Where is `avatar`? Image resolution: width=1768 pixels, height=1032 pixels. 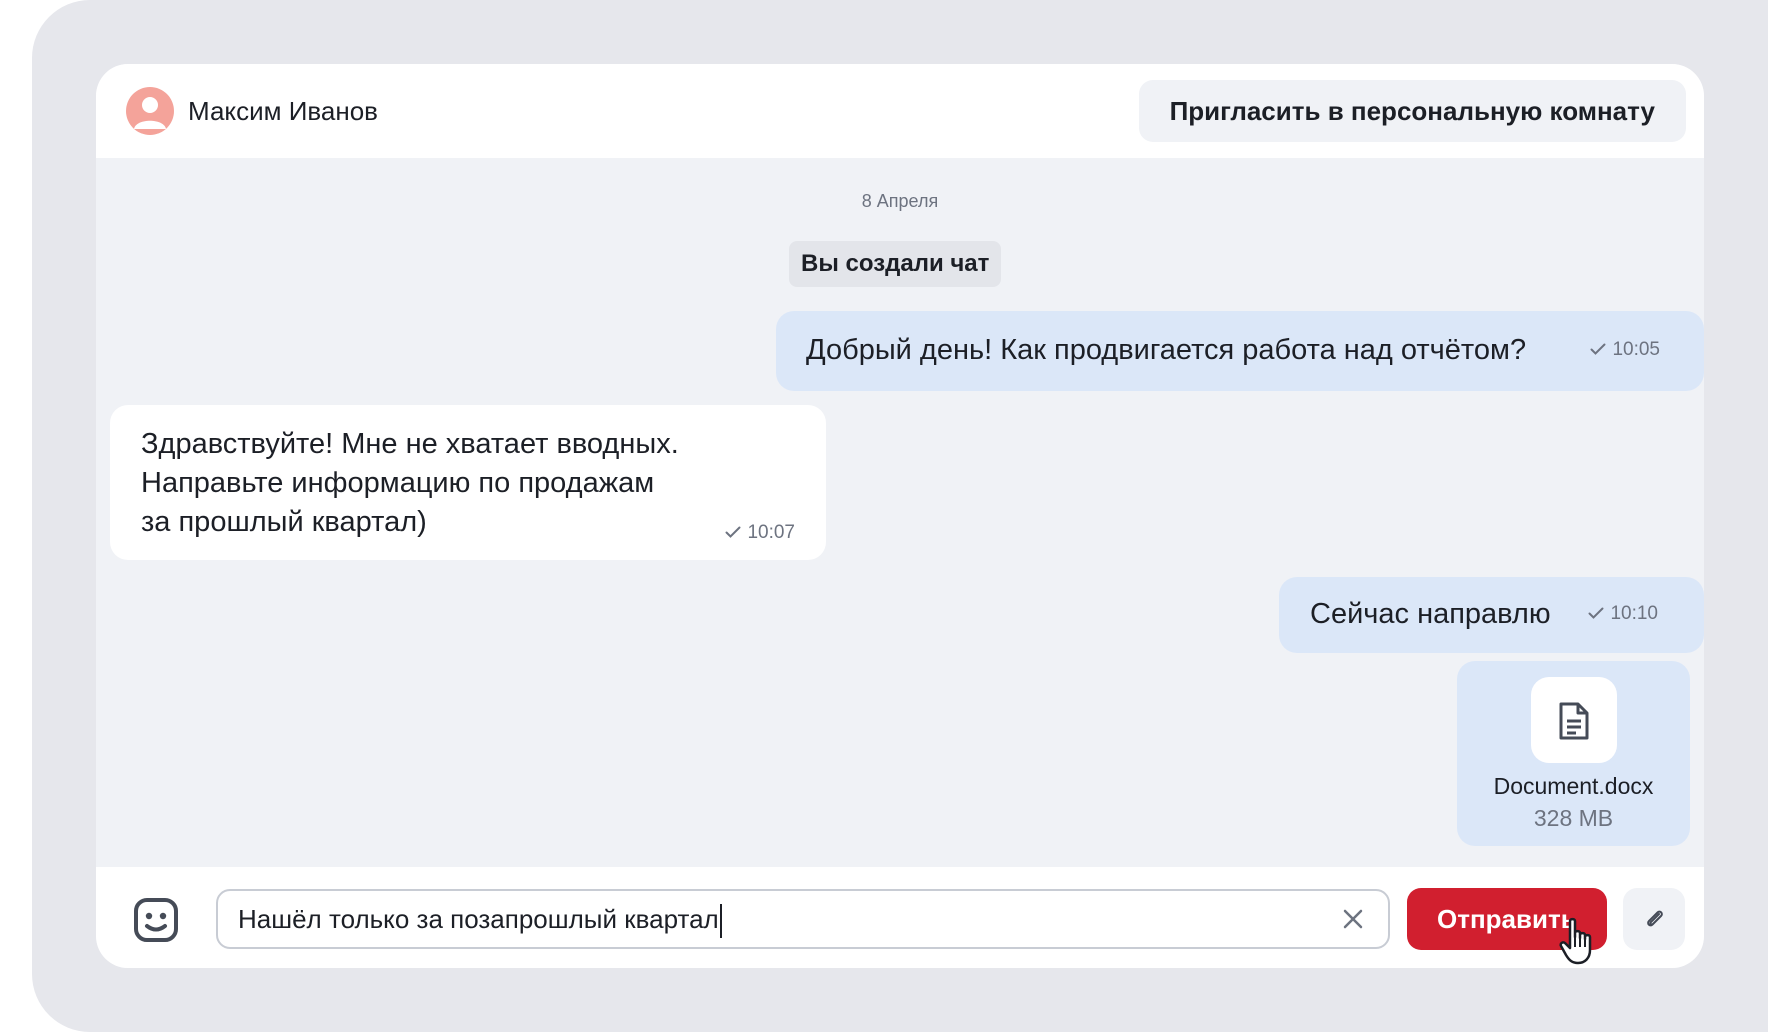
avatar is located at coordinates (150, 111).